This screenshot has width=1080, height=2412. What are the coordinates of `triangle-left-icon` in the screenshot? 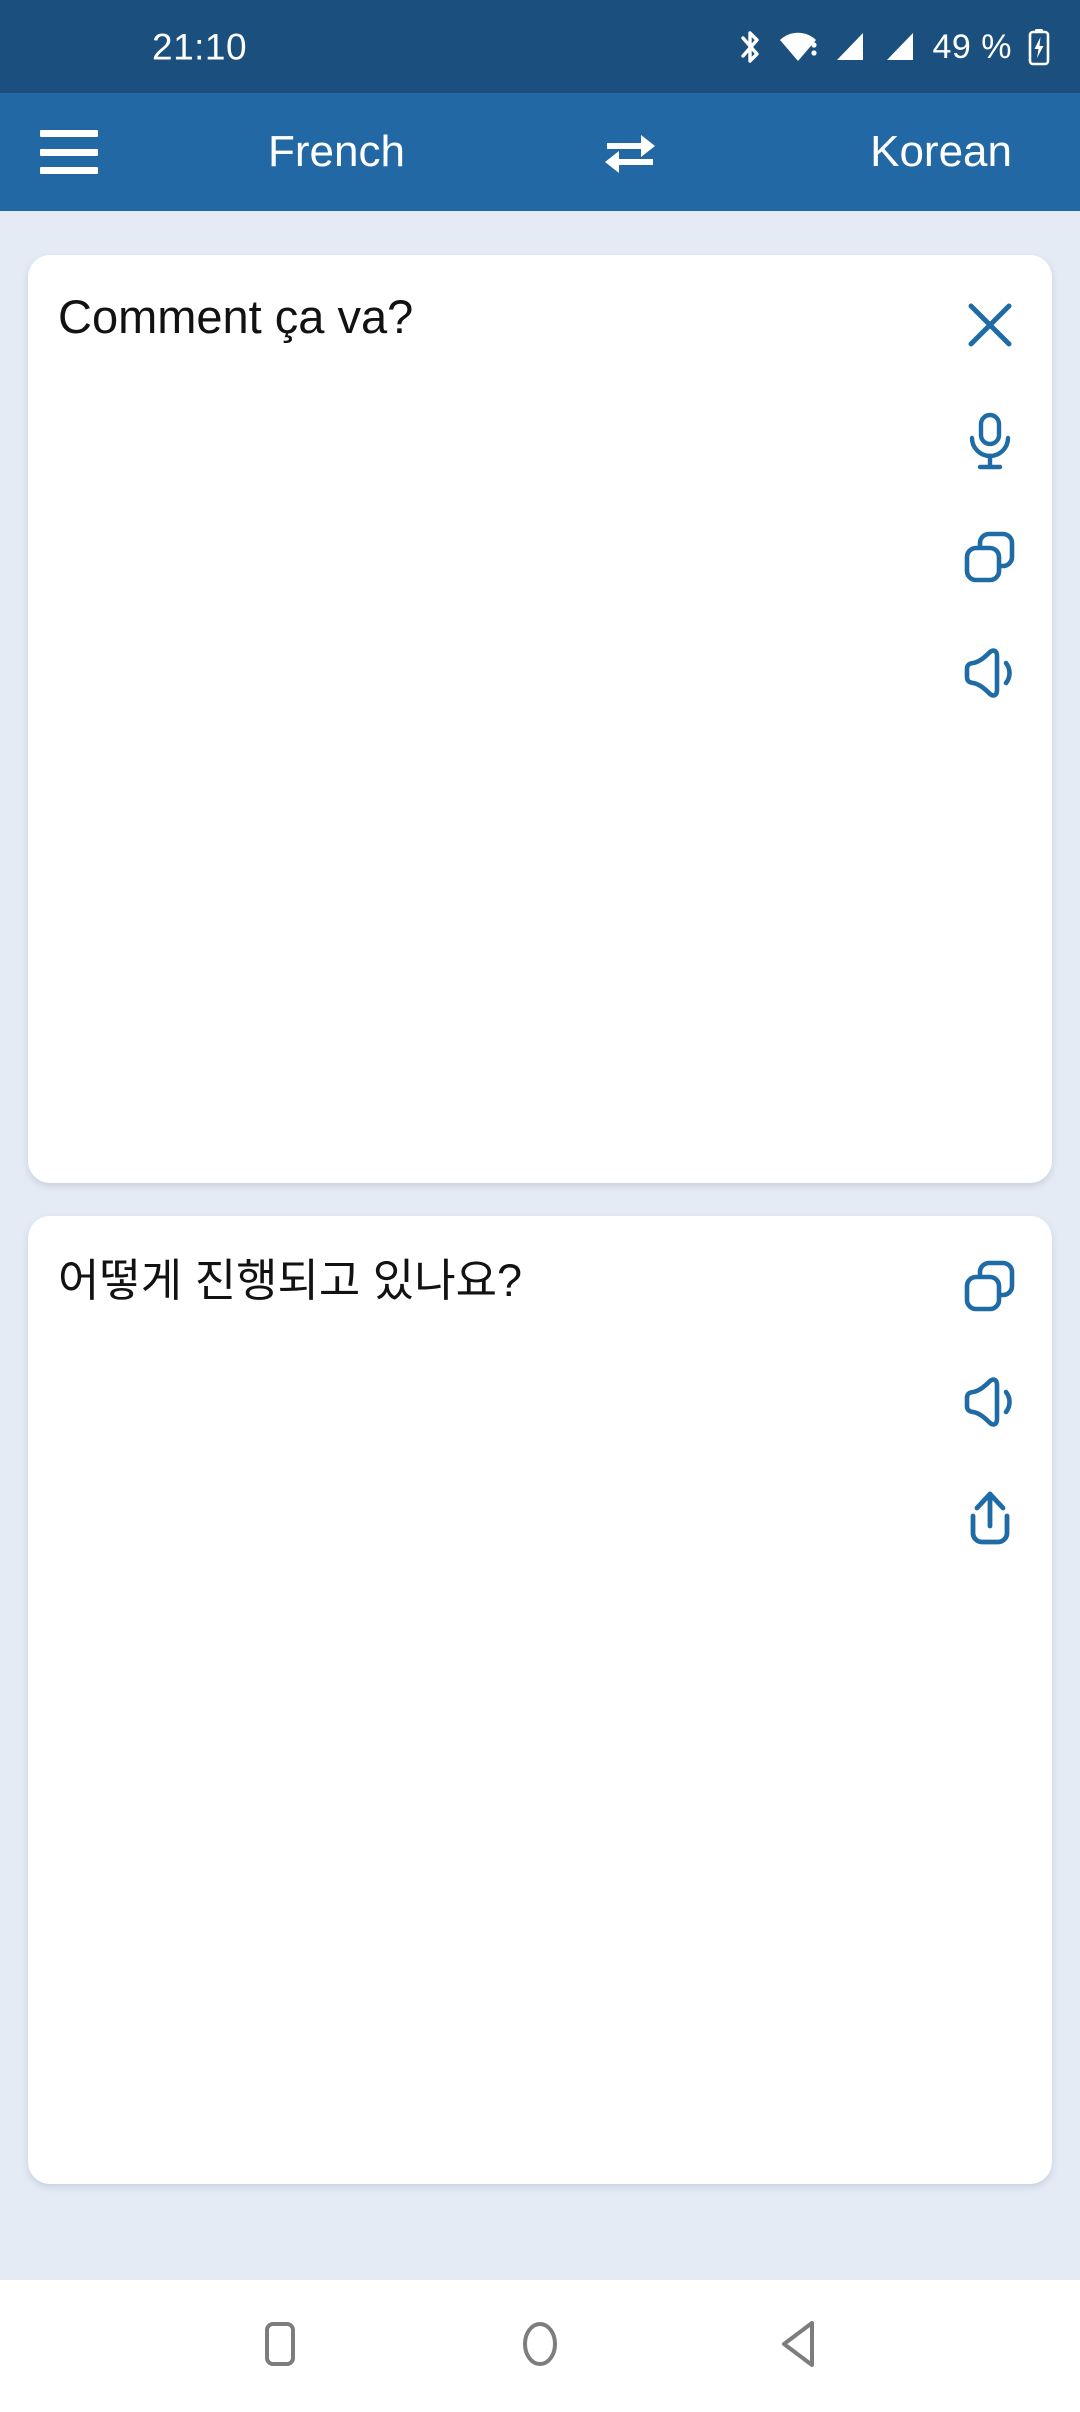 It's located at (800, 2346).